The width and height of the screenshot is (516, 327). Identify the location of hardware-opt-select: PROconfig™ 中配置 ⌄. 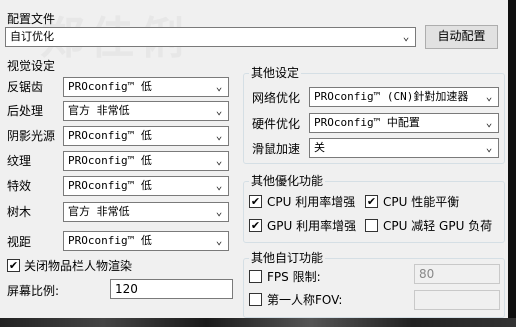
(404, 123).